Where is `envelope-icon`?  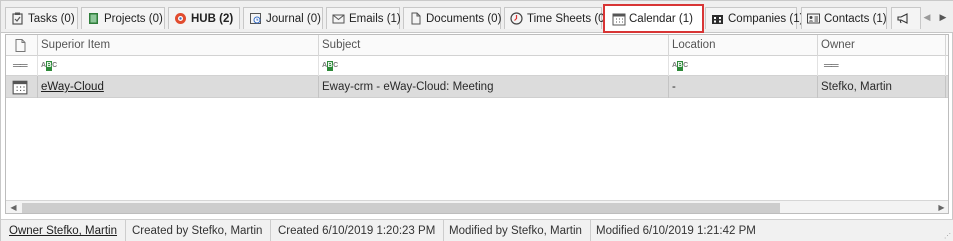 envelope-icon is located at coordinates (338, 18).